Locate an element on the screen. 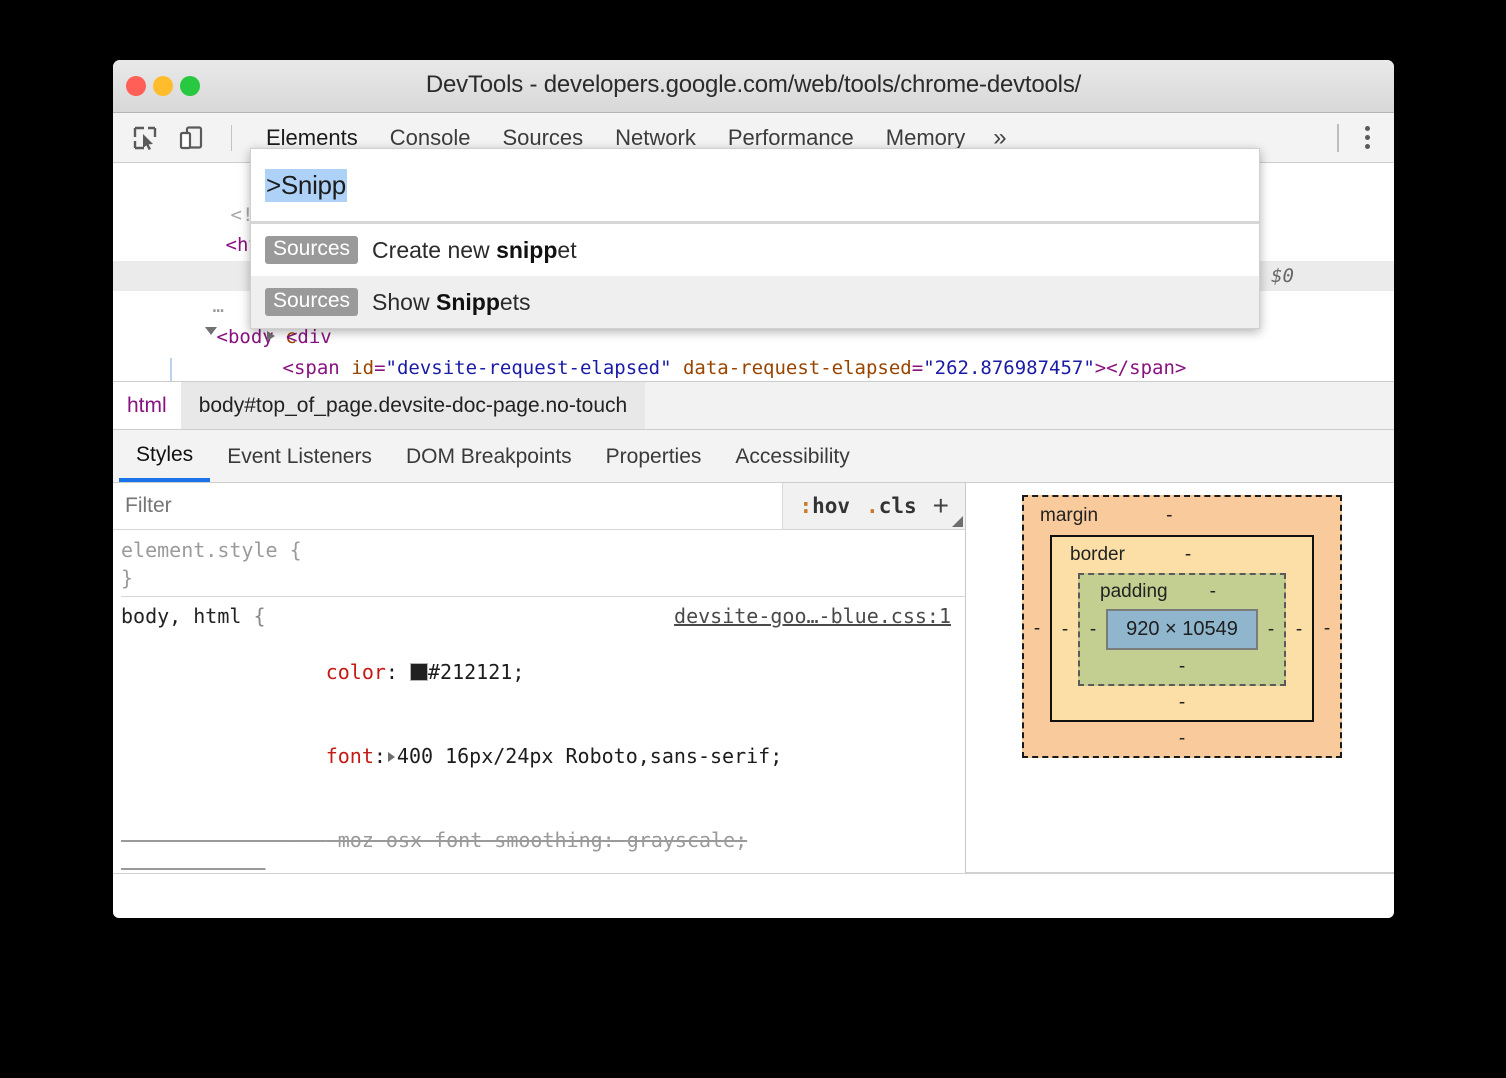  box-model-padding-middle: - 920 × 10549 - is located at coordinates (1182, 629).